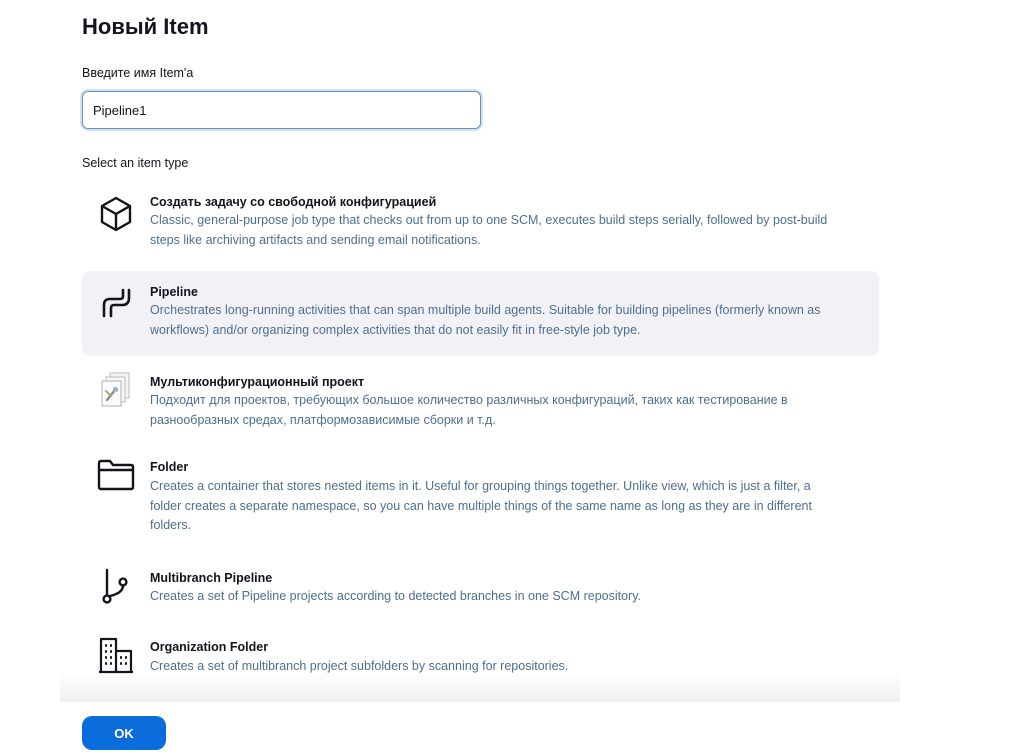  I want to click on item-name-input, so click(281, 110).